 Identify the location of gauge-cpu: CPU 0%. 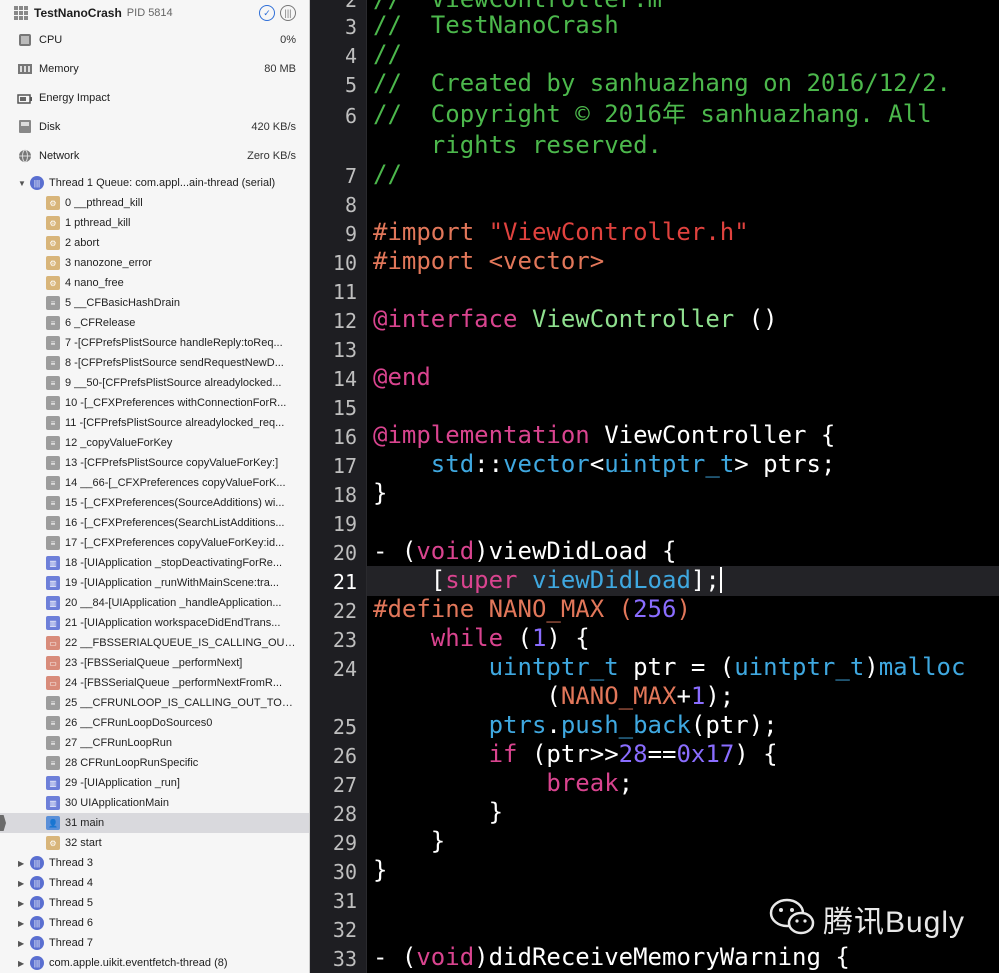
(154, 39).